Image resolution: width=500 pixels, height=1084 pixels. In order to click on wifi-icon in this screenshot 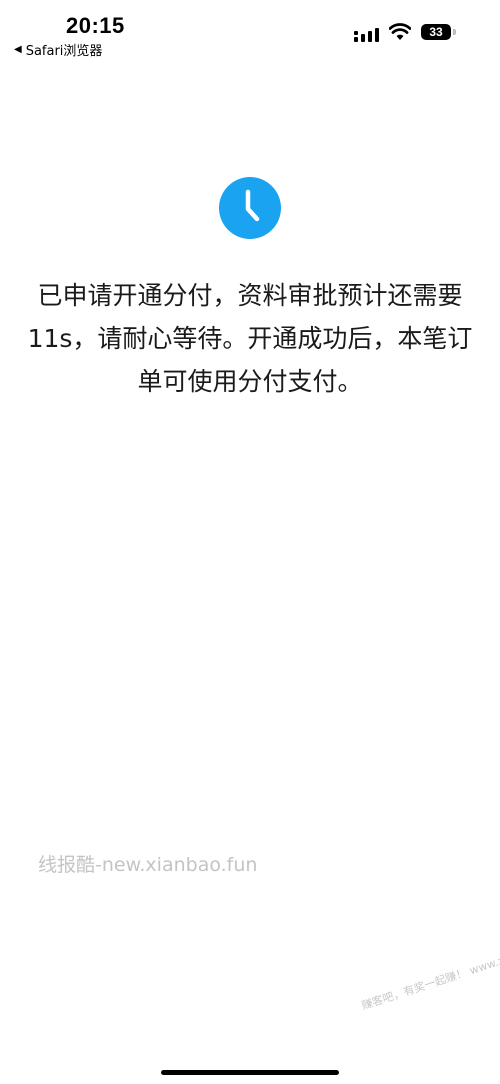, I will do `click(400, 31)`.